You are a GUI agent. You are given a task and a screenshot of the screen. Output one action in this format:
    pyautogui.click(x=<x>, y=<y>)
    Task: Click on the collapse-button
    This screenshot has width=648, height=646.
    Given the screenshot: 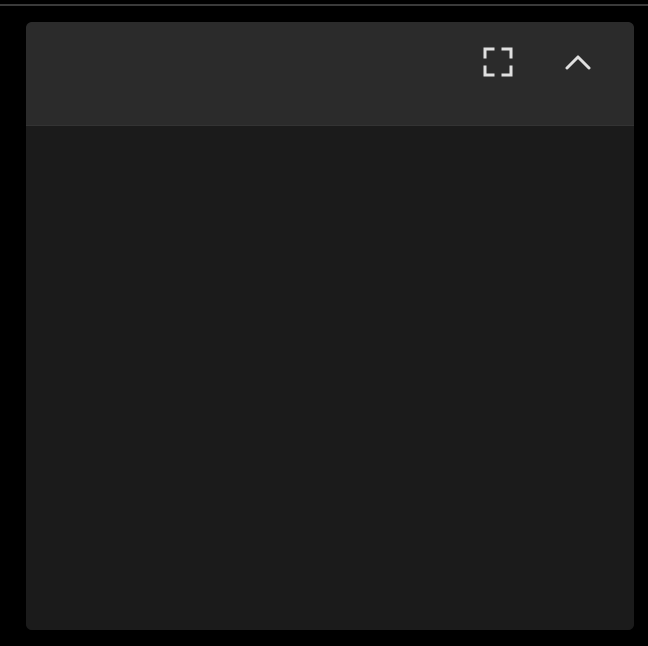 What is the action you would take?
    pyautogui.click(x=578, y=62)
    